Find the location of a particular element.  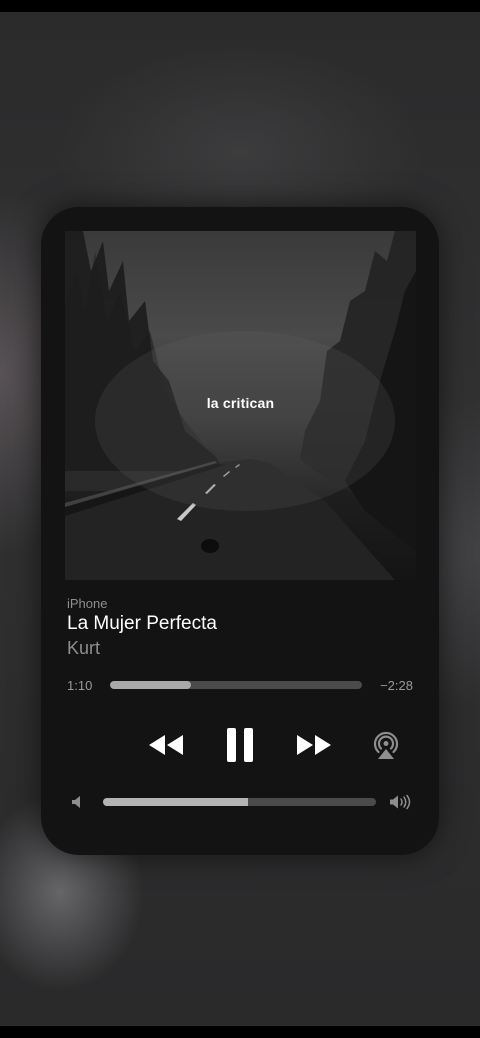

remaining-time: −2:28 is located at coordinates (396, 685).